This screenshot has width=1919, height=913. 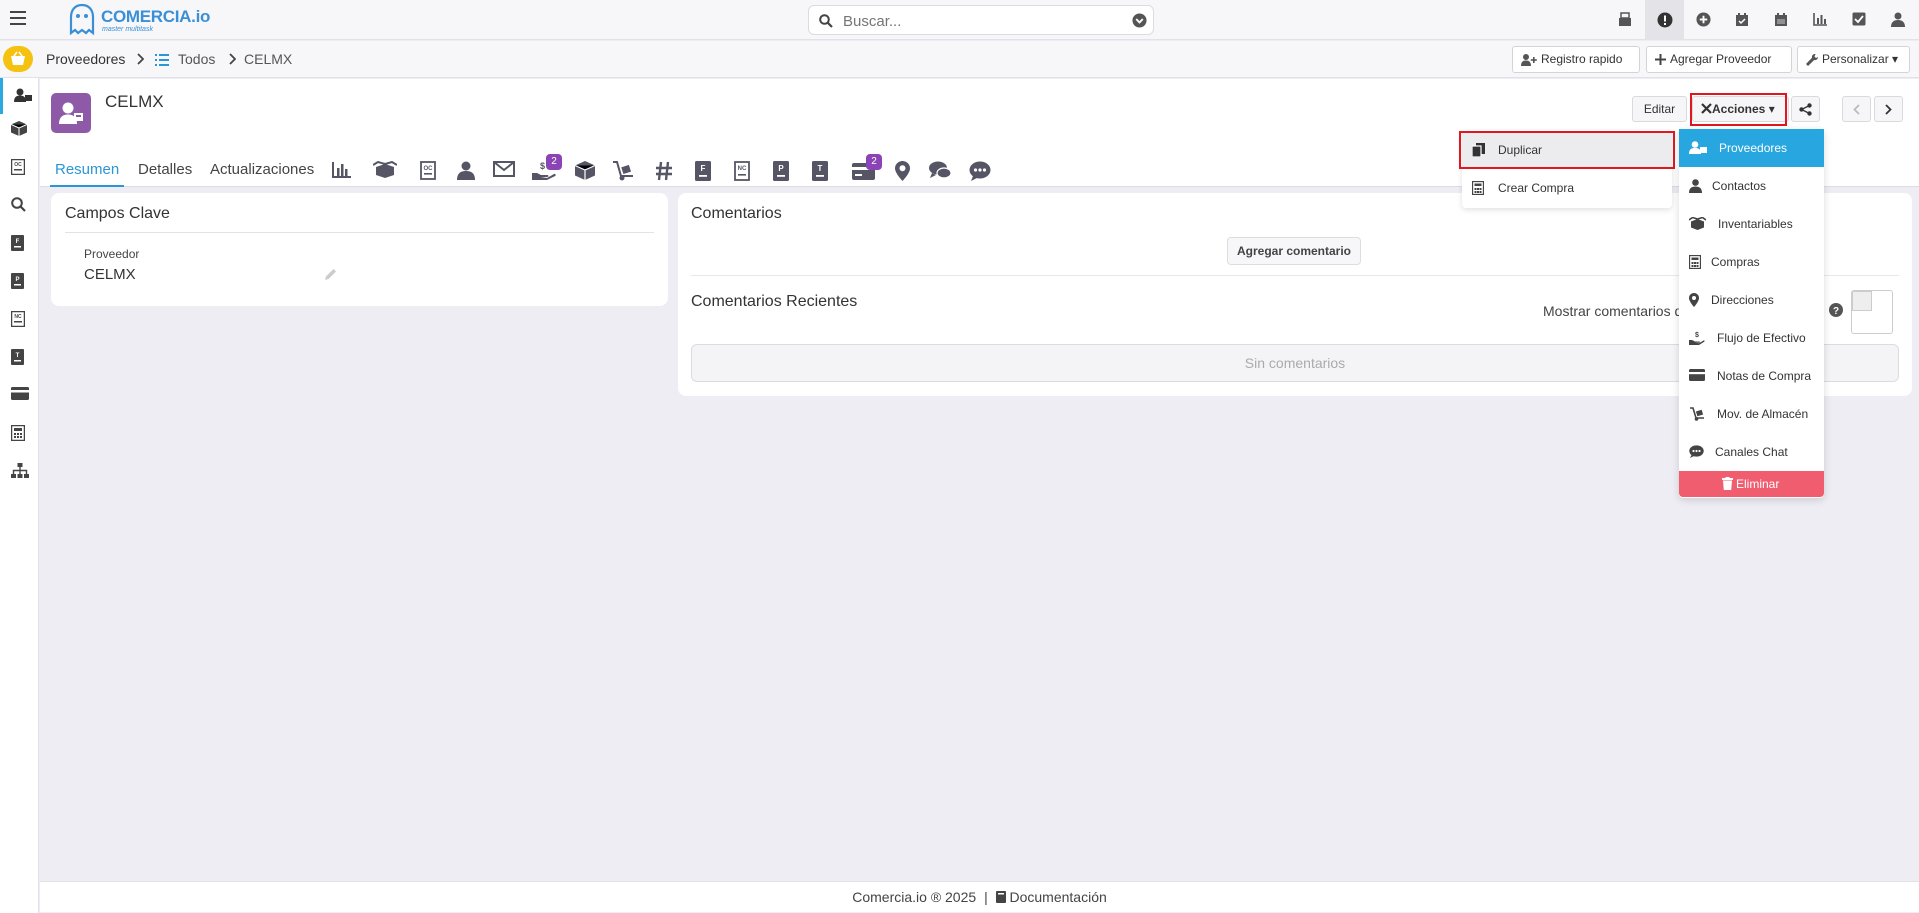 I want to click on calendar-check-icon, so click(x=1742, y=20).